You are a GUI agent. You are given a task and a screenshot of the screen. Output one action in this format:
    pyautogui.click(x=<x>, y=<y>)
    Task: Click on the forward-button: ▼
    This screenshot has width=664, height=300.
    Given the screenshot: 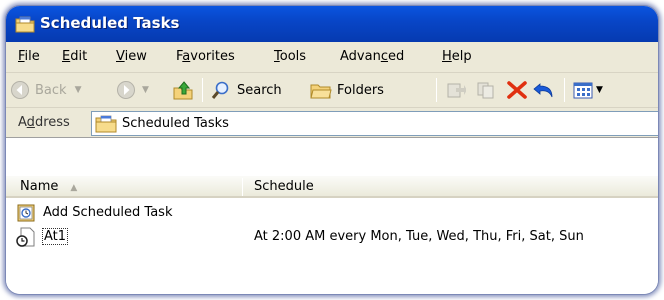 What is the action you would take?
    pyautogui.click(x=132, y=90)
    